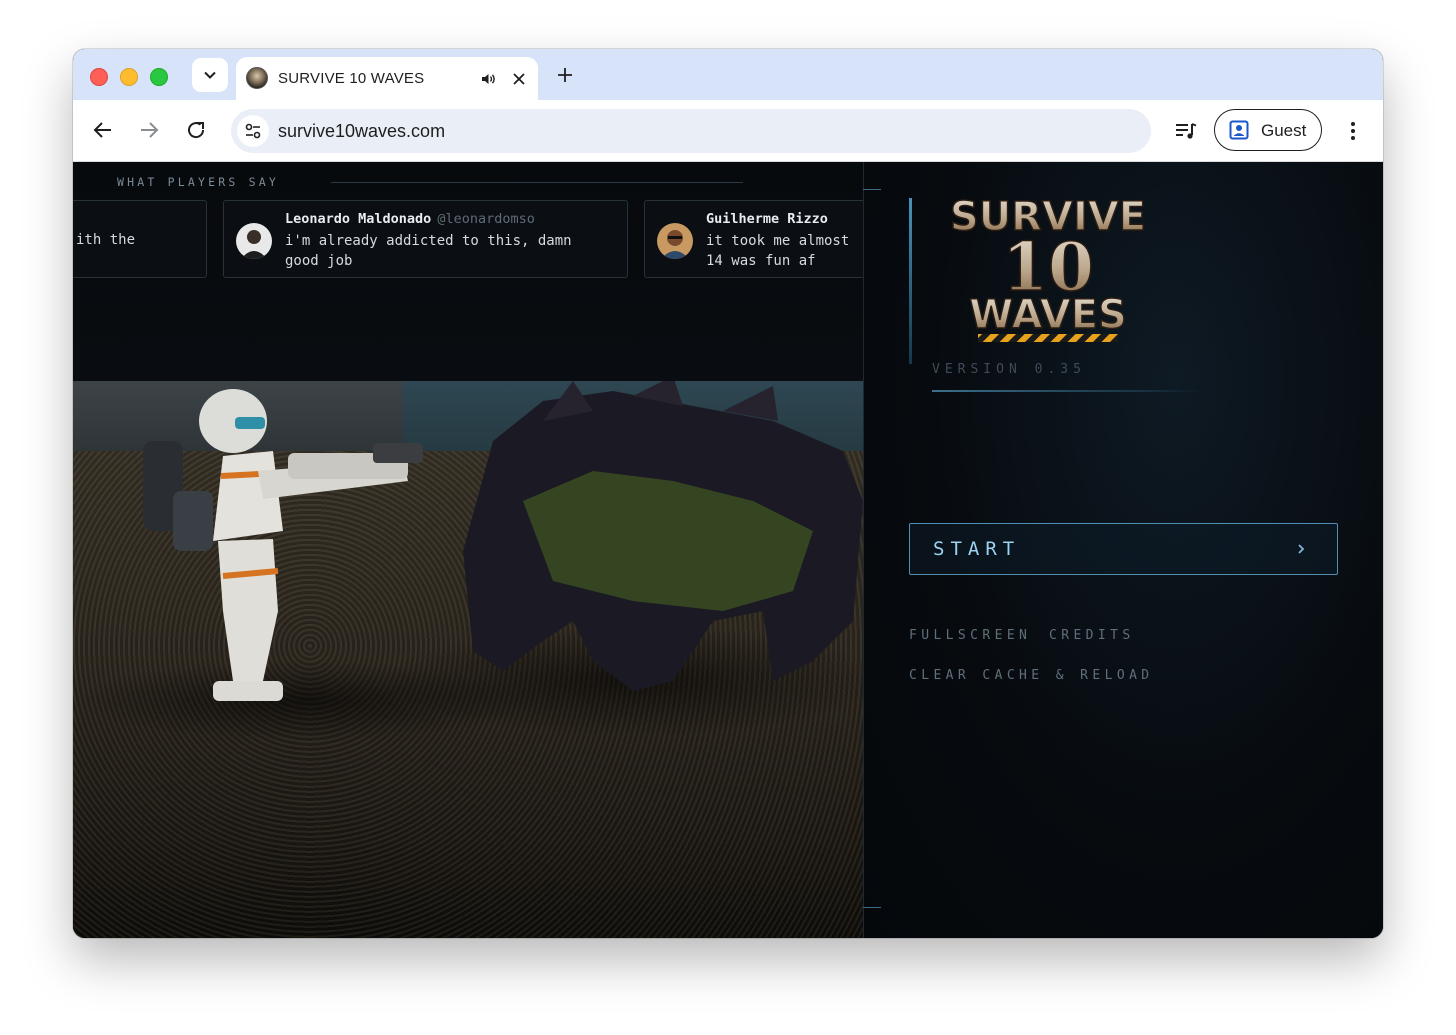  I want to click on profile-button: Guest, so click(1268, 130).